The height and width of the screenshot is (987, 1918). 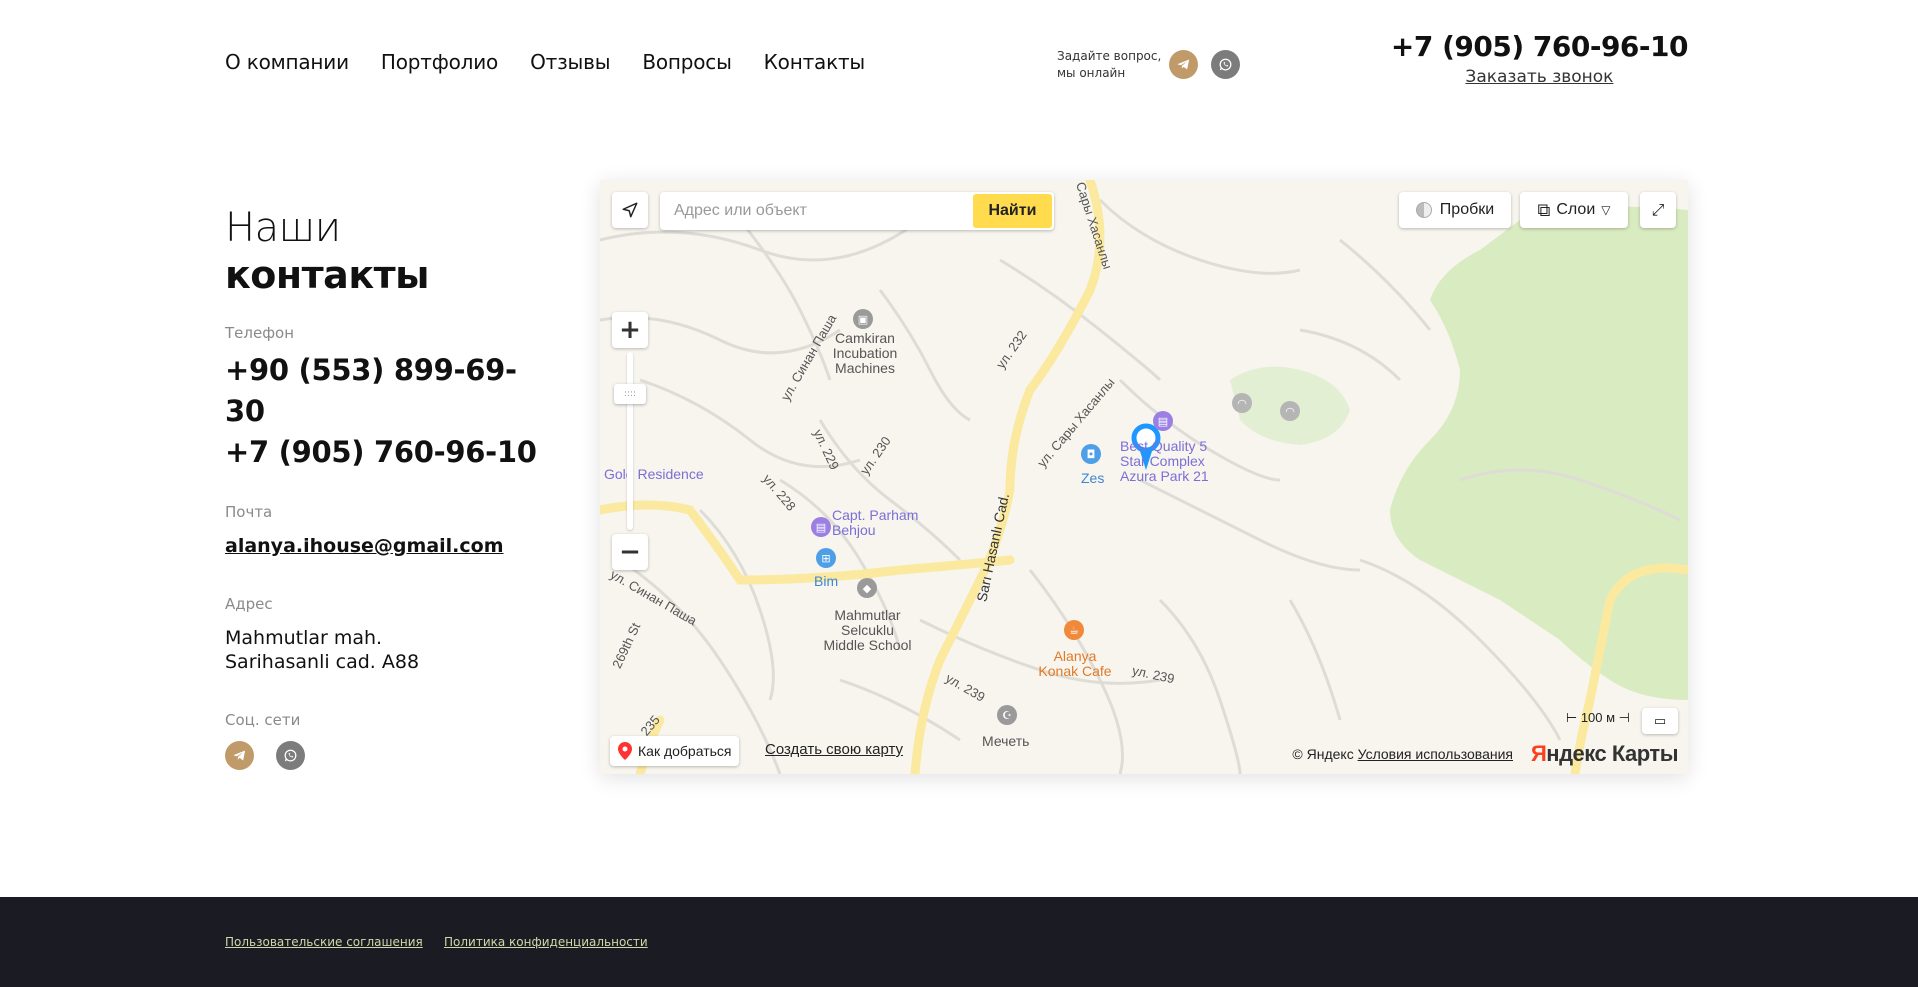 I want to click on copyright-text: © Яндекс, so click(x=1323, y=754).